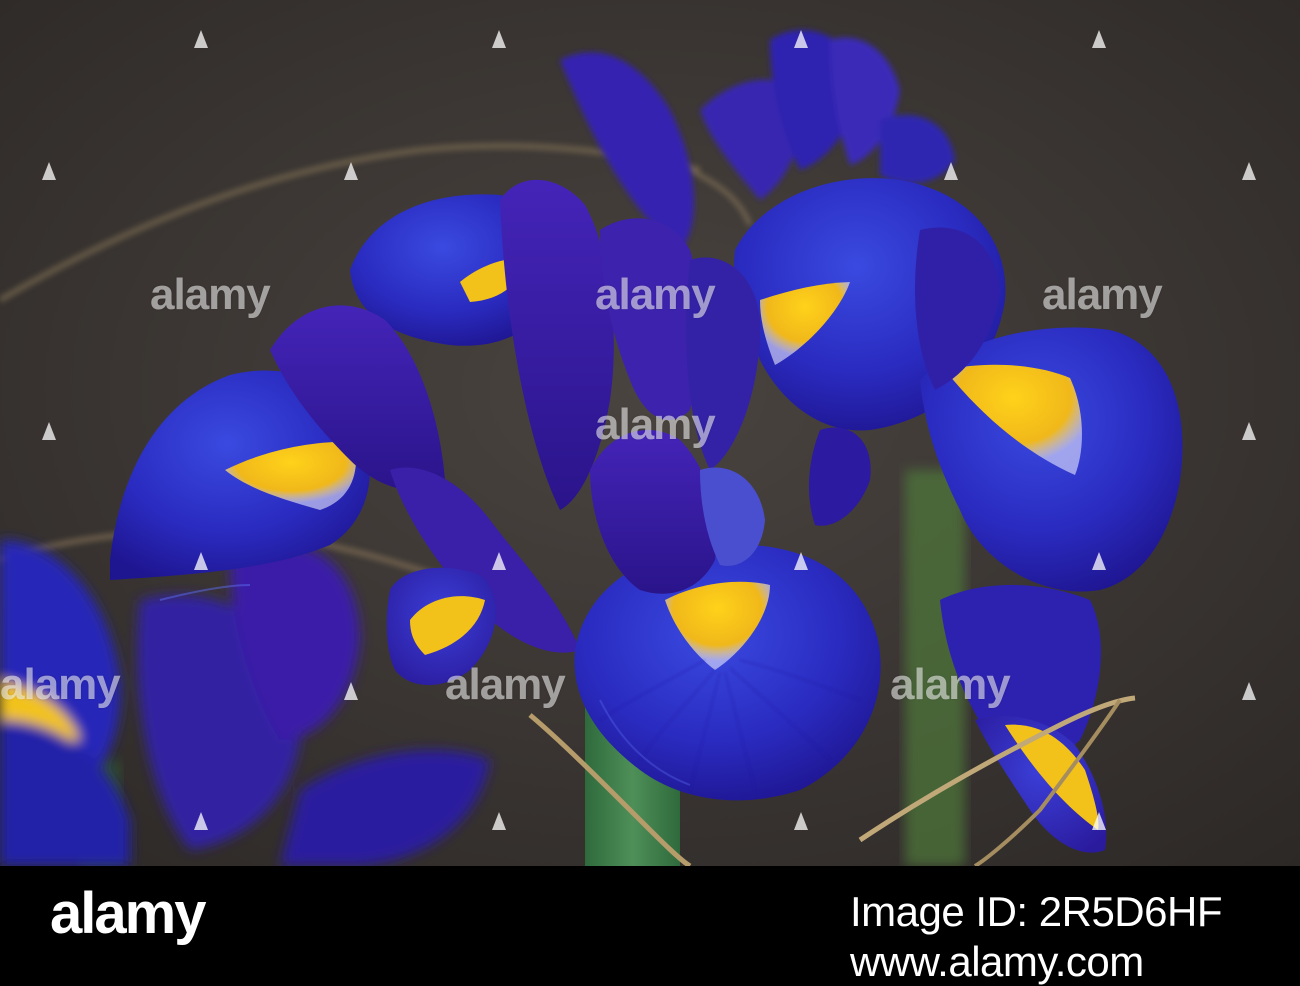 This screenshot has width=1300, height=986. I want to click on alamy-logo: alamy, so click(128, 913).